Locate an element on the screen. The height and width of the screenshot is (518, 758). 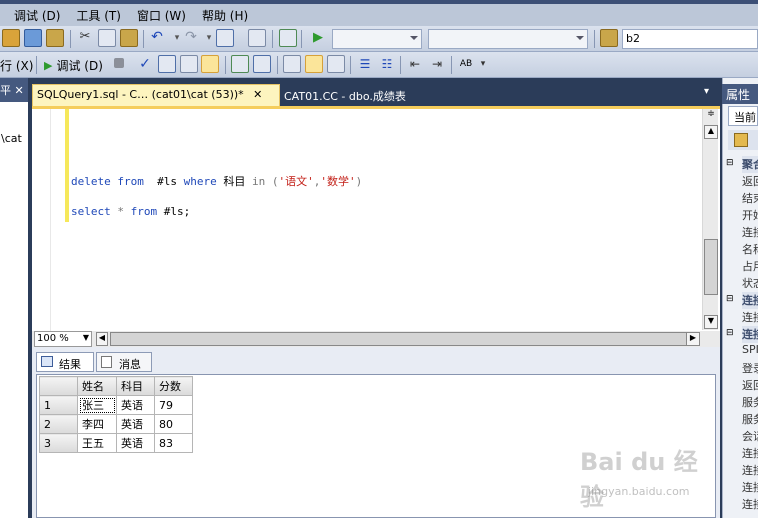
navigate-backward-icon is located at coordinates (225, 38).